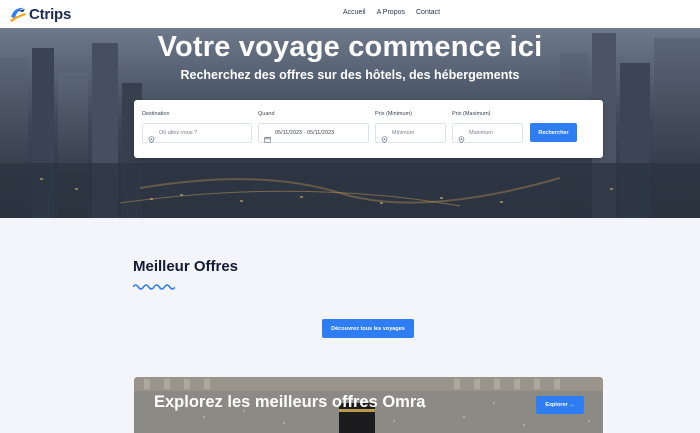 Image resolution: width=700 pixels, height=433 pixels. What do you see at coordinates (267, 136) in the screenshot?
I see `calendar-icon` at bounding box center [267, 136].